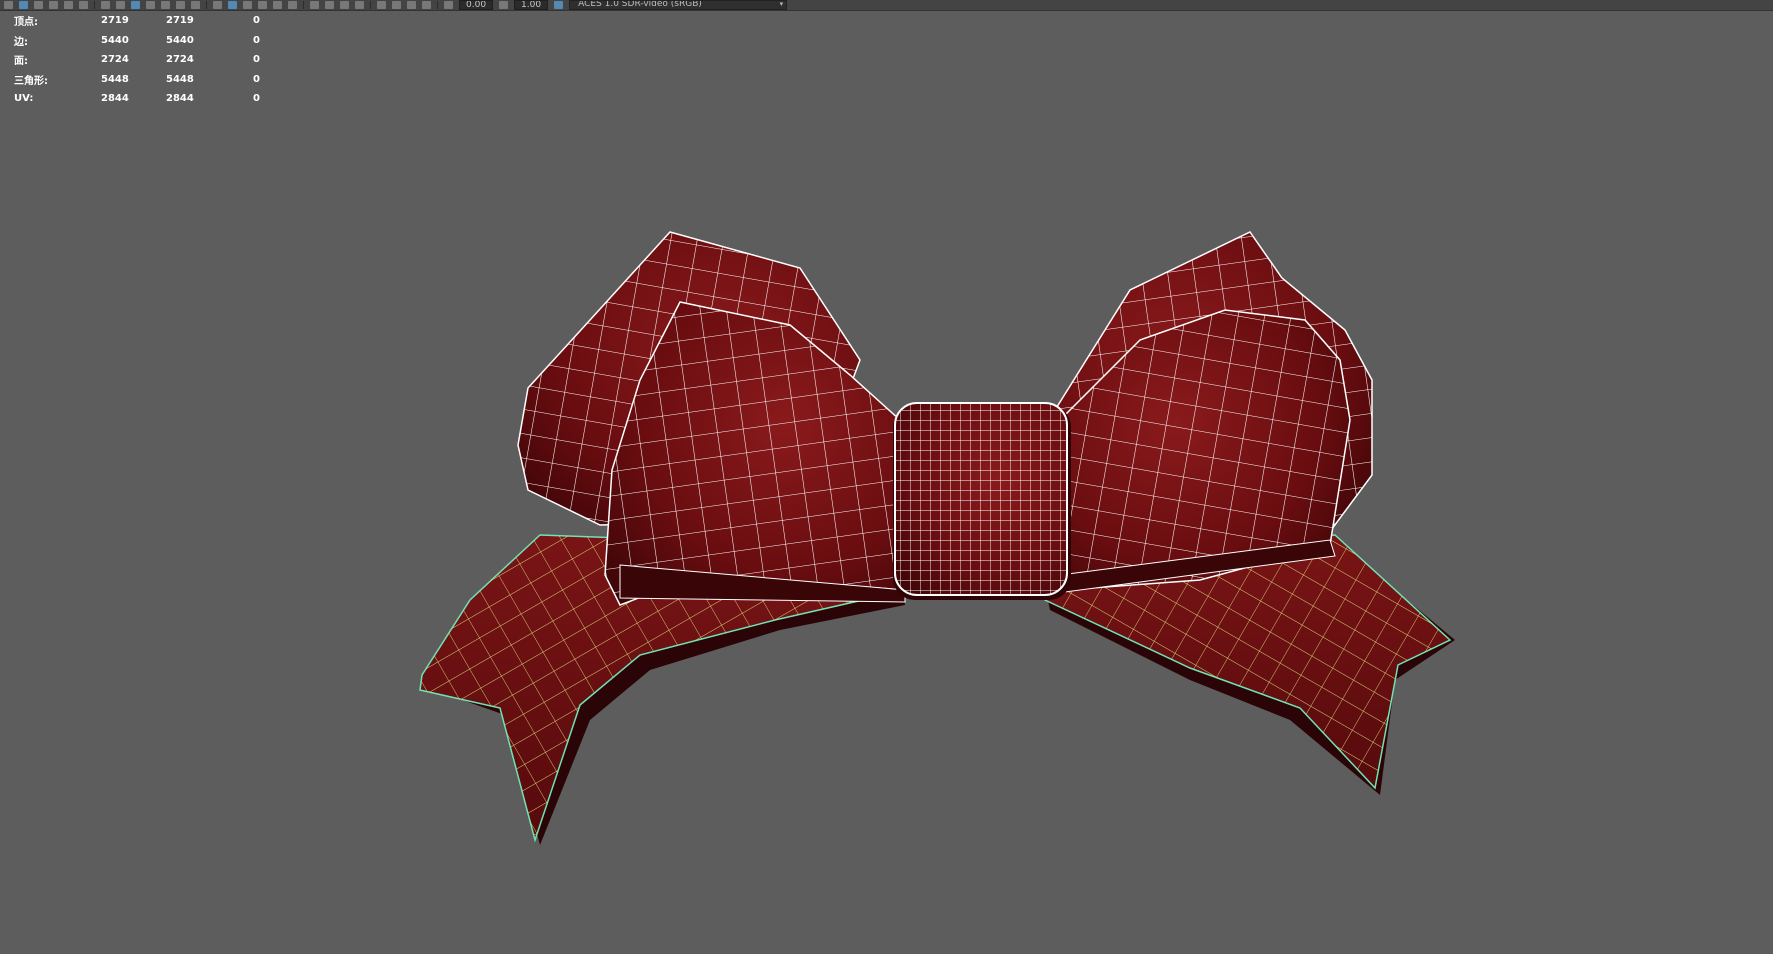 The height and width of the screenshot is (954, 1773). I want to click on resolution-gate-icon, so click(135, 5).